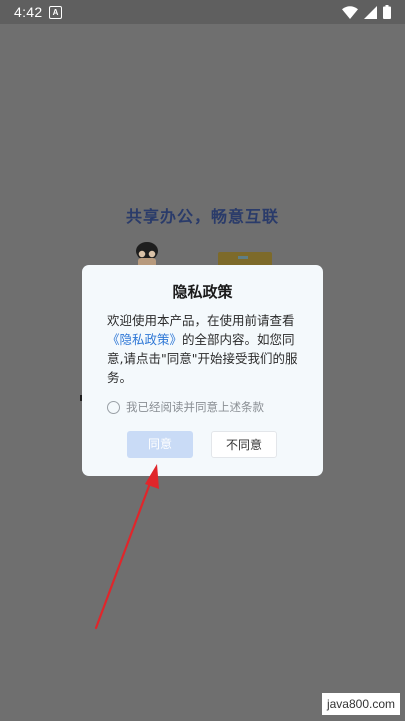 This screenshot has height=721, width=405. Describe the element at coordinates (55, 12) in the screenshot. I see `notification-a-icon: A` at that location.